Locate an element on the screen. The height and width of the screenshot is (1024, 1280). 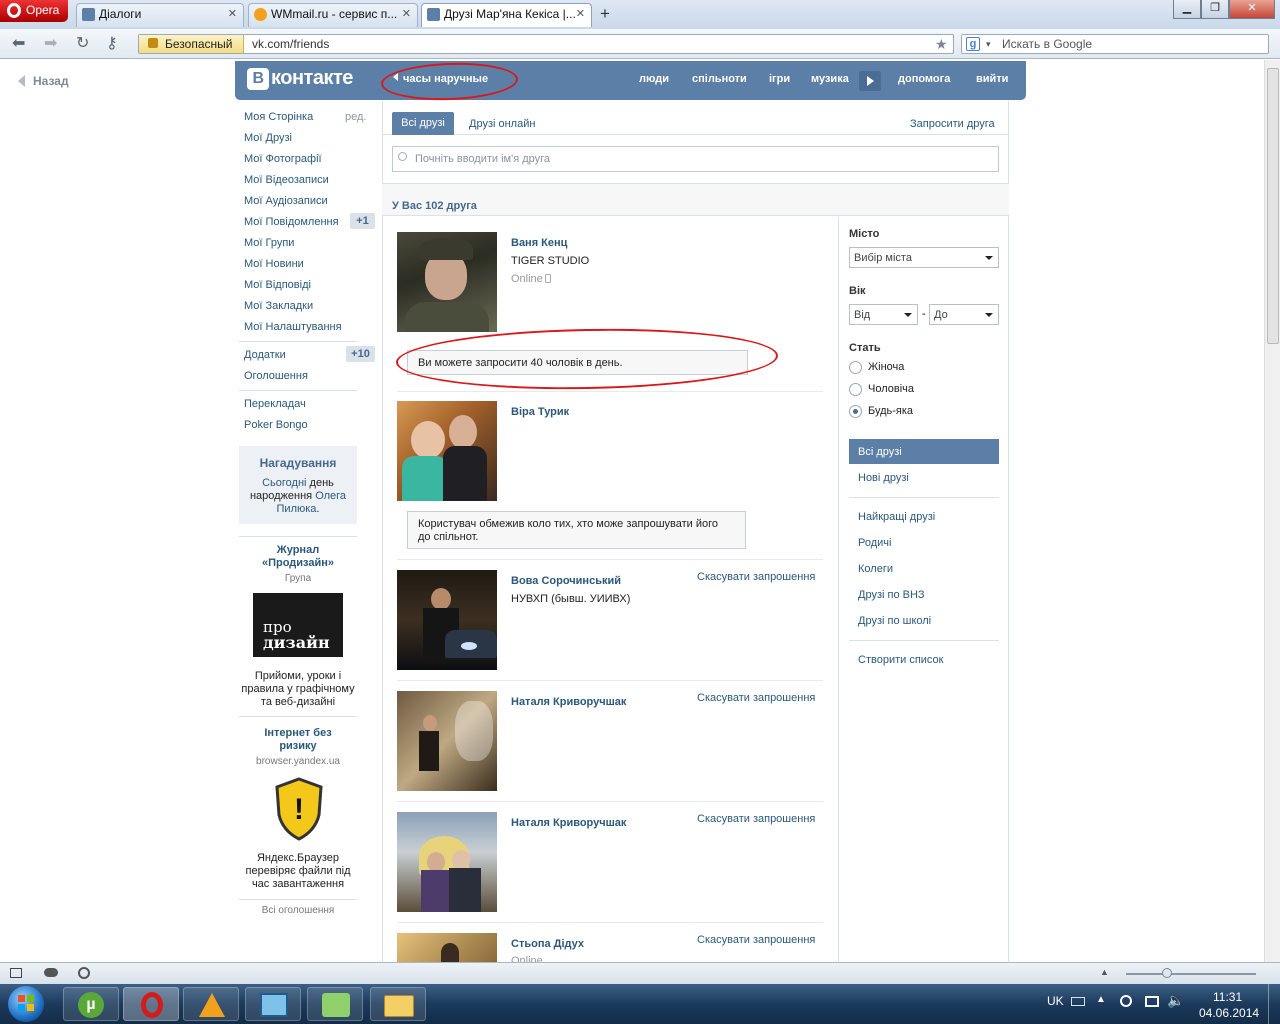
menu-my-answers: Мої Відповіді is located at coordinates (277, 285).